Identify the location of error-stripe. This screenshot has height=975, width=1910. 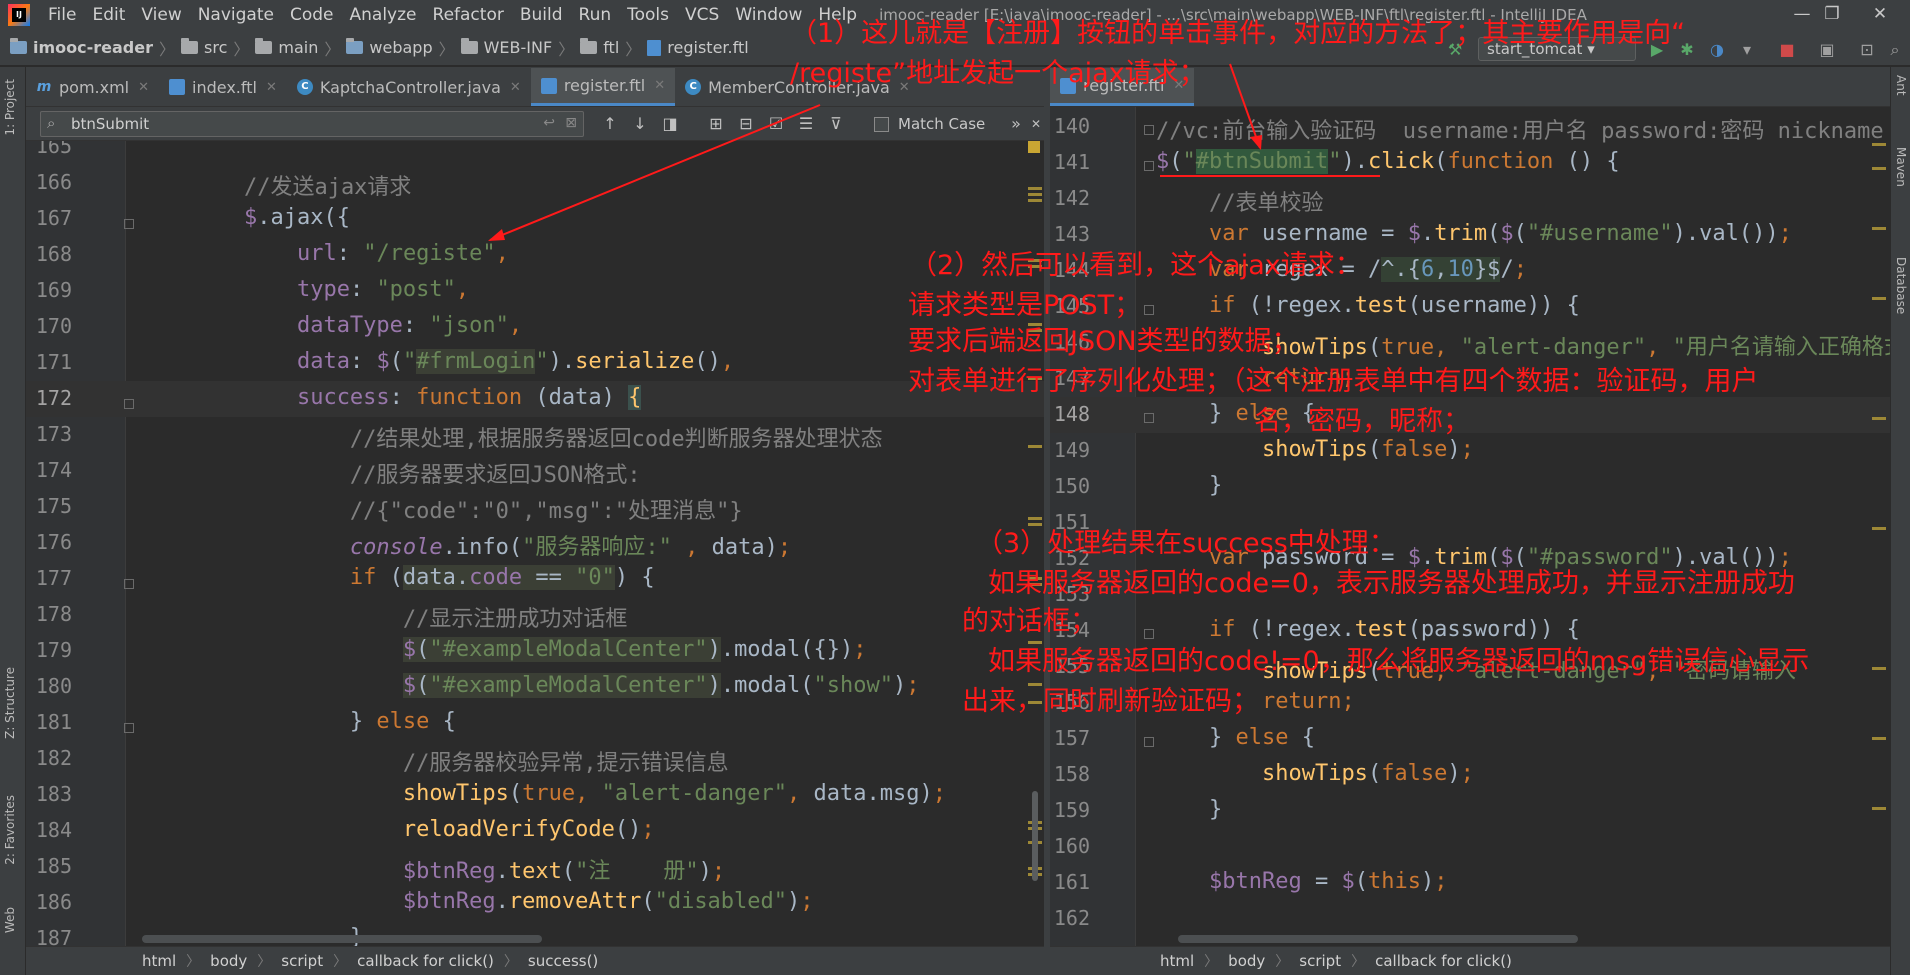
(1879, 526).